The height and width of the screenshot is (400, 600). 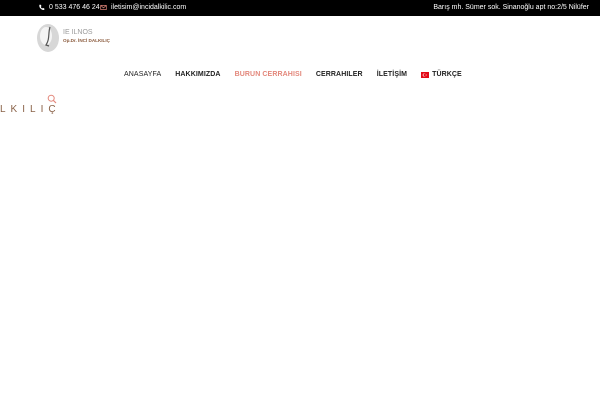 I want to click on logo-line1: IE ILNOS, so click(x=78, y=32).